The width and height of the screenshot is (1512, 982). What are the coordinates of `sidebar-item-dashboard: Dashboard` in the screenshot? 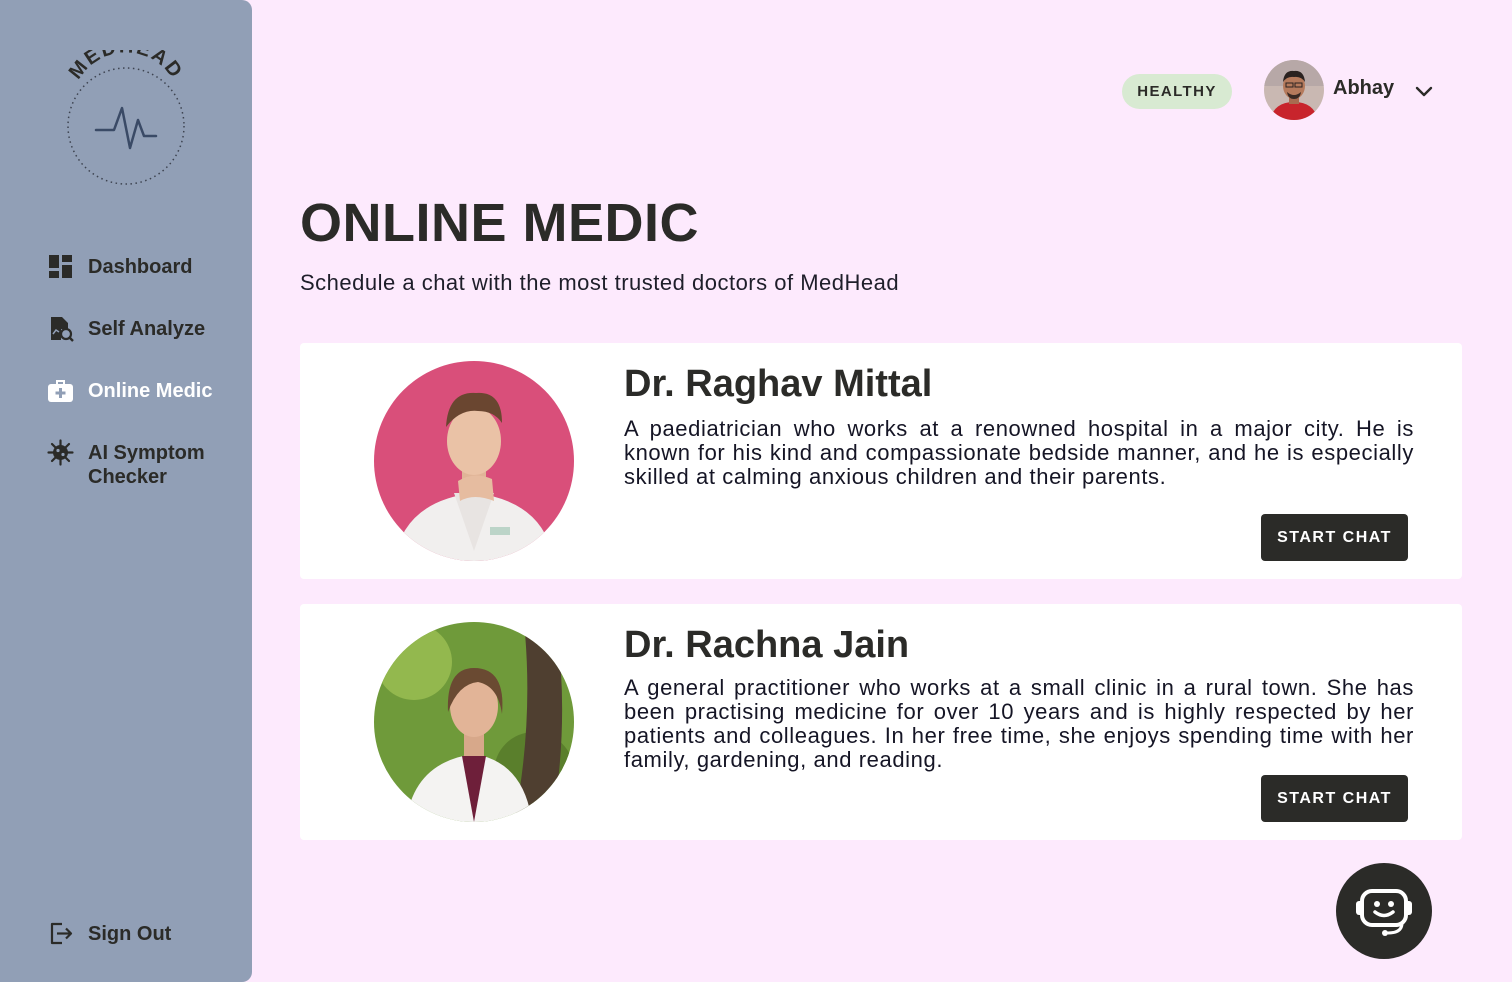 It's located at (119, 266).